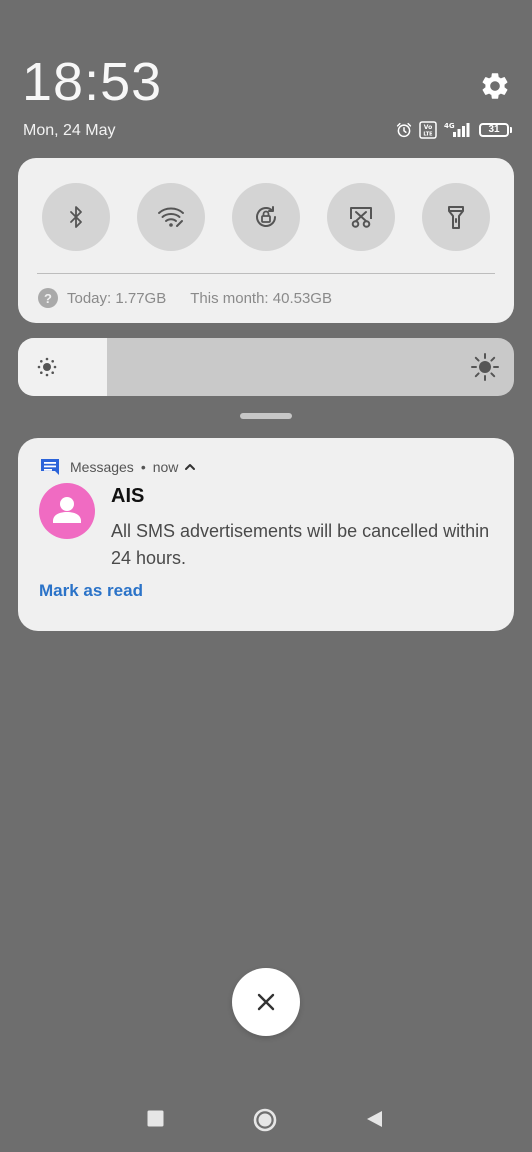  I want to click on square-icon, so click(155, 1118).